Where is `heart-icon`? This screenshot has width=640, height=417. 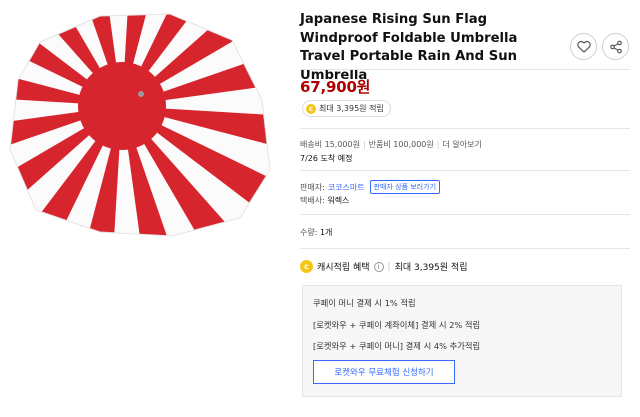
heart-icon is located at coordinates (583, 46).